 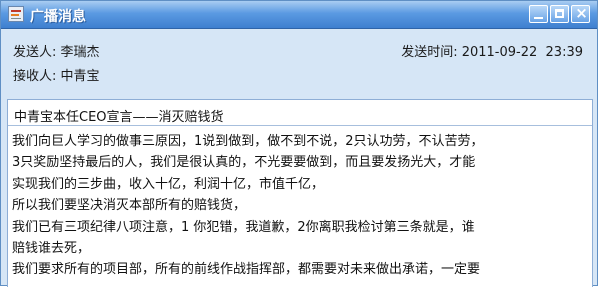 What do you see at coordinates (244, 163) in the screenshot?
I see `message-line: 3只奖励坚持最后的人，我们是很认真的，不光要要做到，而且要发扬光大，才能` at bounding box center [244, 163].